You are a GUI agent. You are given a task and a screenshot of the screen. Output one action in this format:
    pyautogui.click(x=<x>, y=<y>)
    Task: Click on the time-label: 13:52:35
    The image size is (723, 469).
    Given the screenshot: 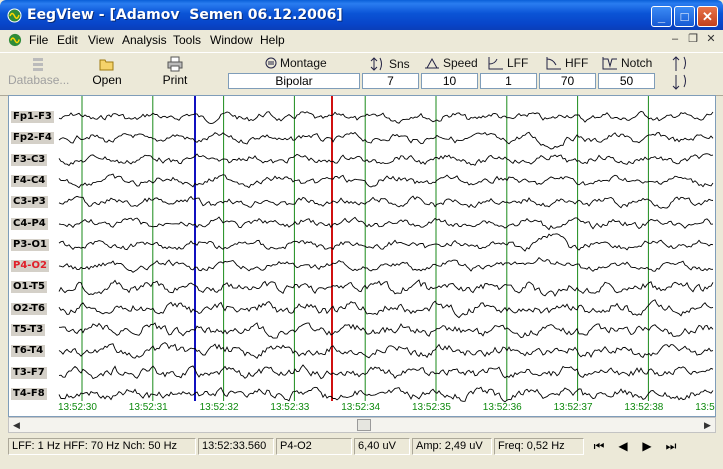 What is the action you would take?
    pyautogui.click(x=431, y=407)
    